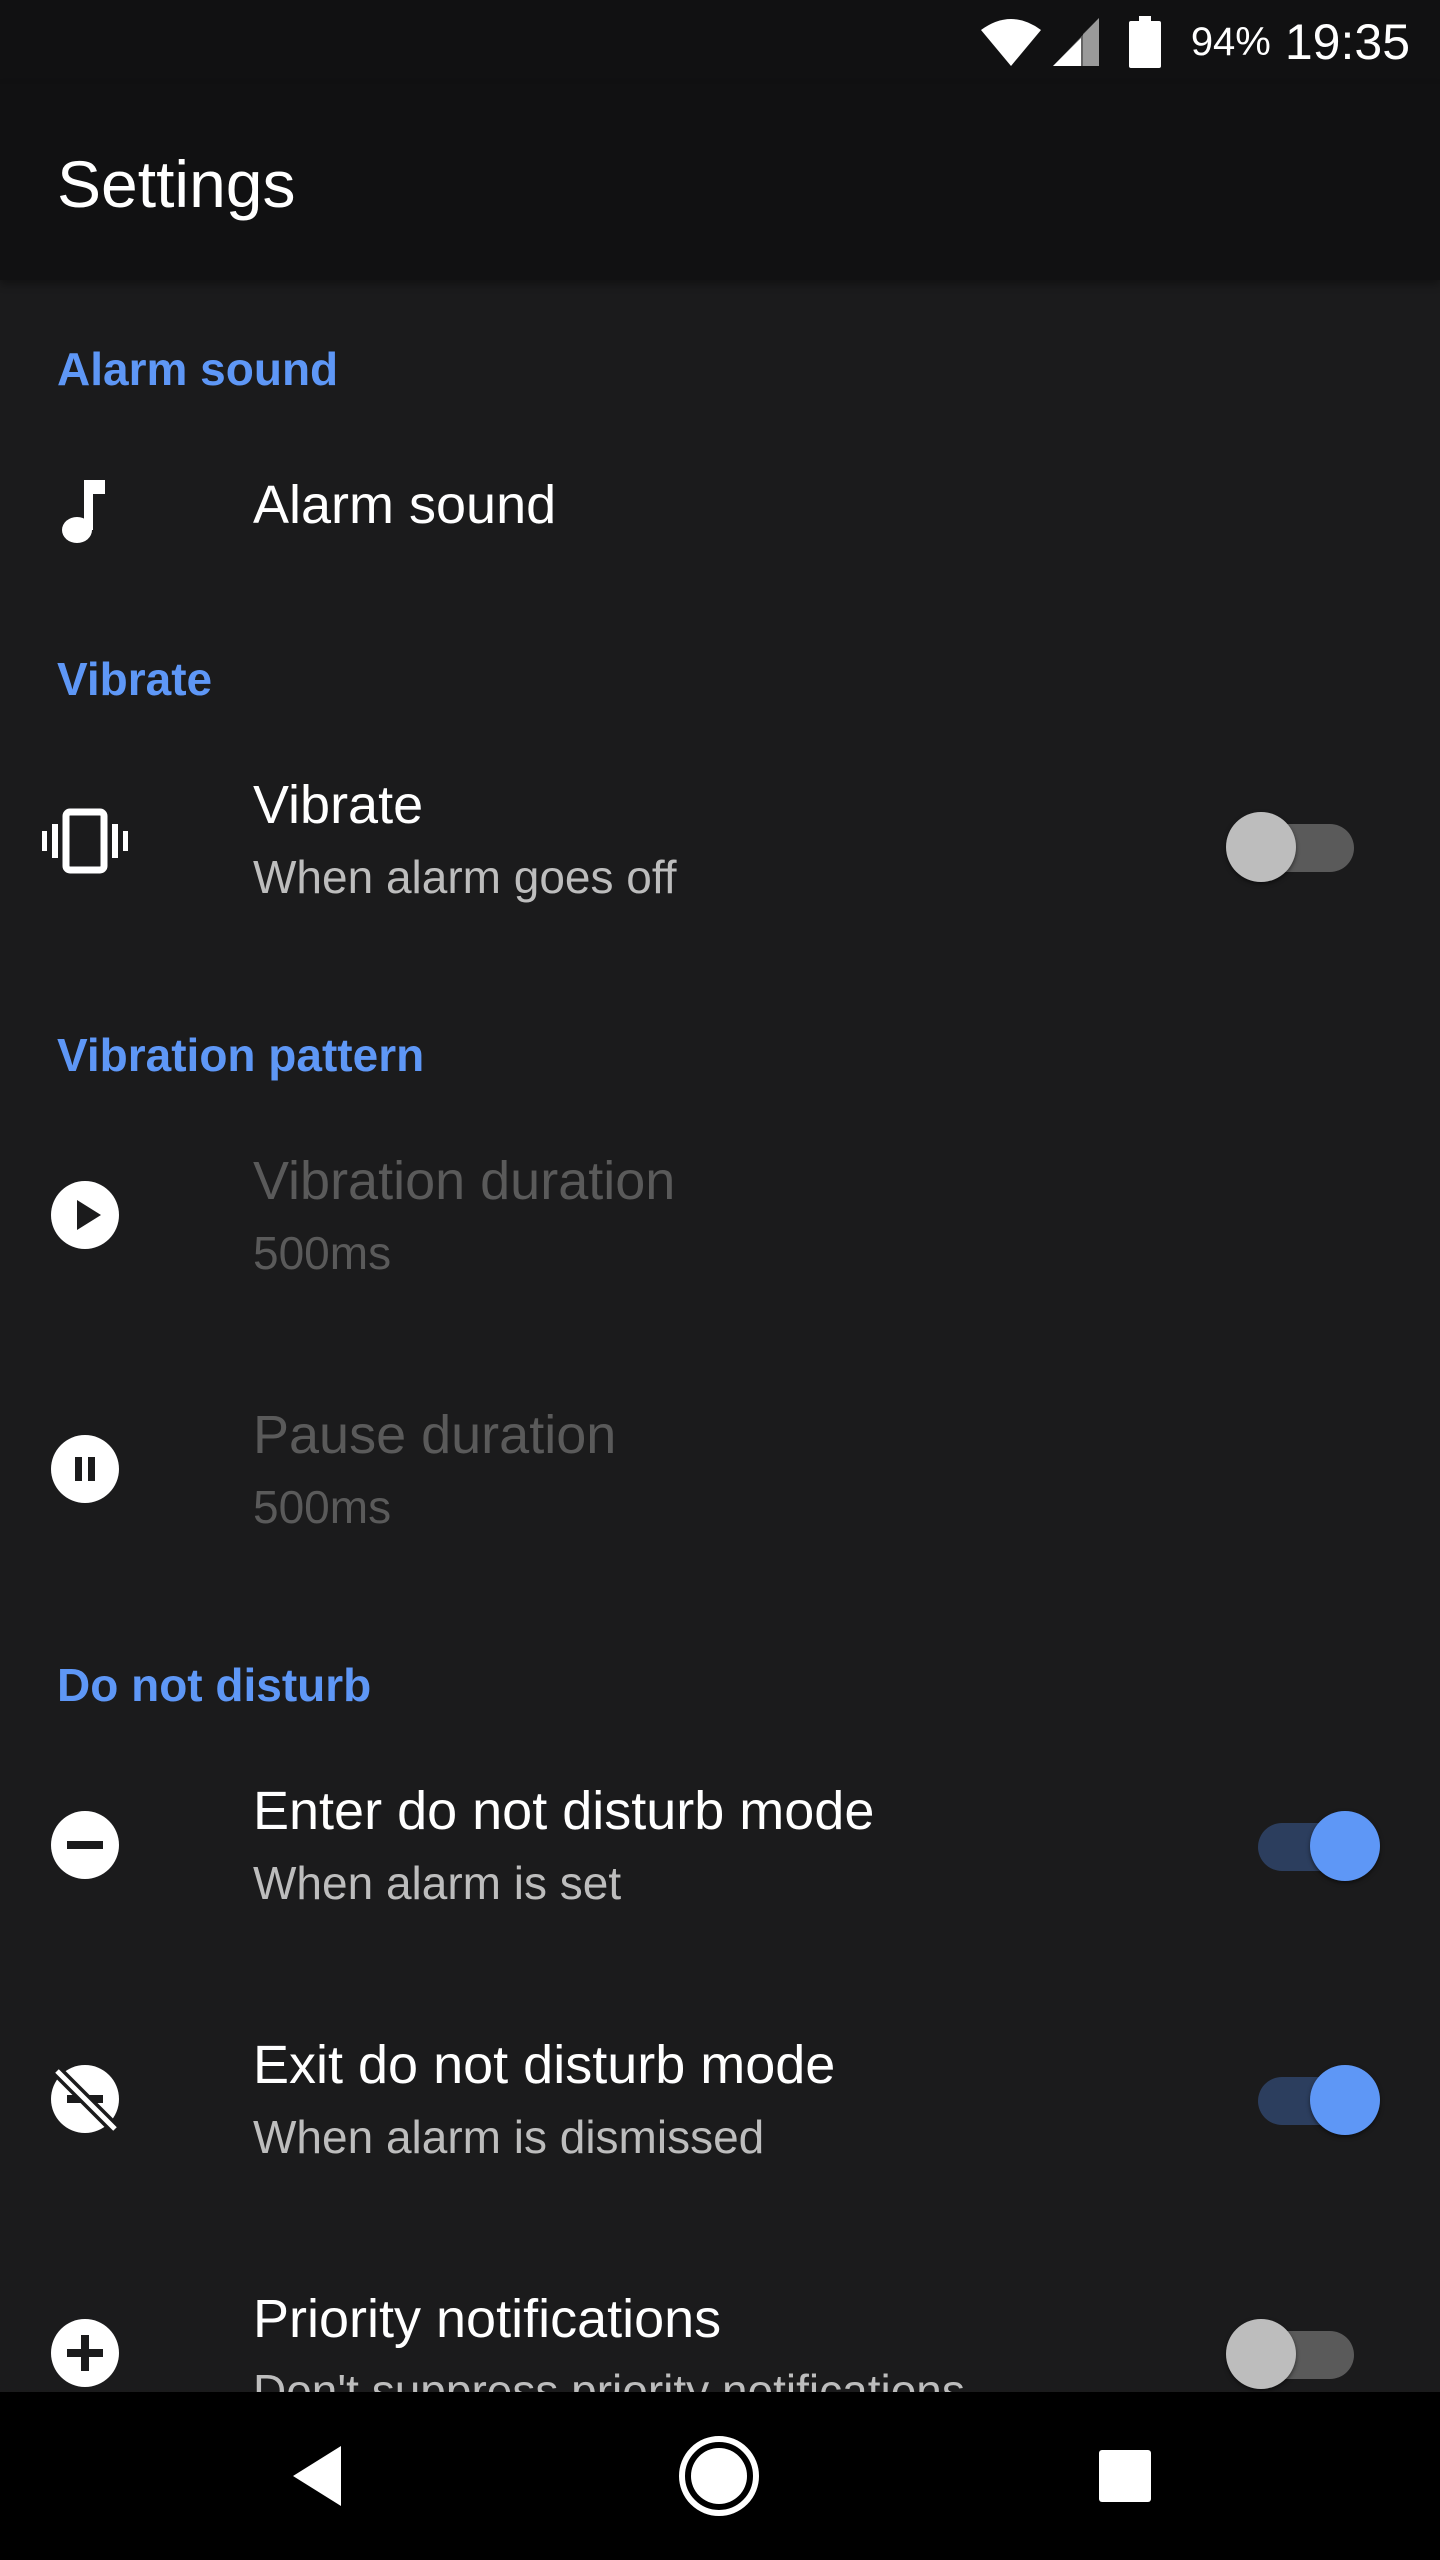 The width and height of the screenshot is (1440, 2560). Describe the element at coordinates (437, 1883) in the screenshot. I see `pref-summary: When alarm is set` at that location.